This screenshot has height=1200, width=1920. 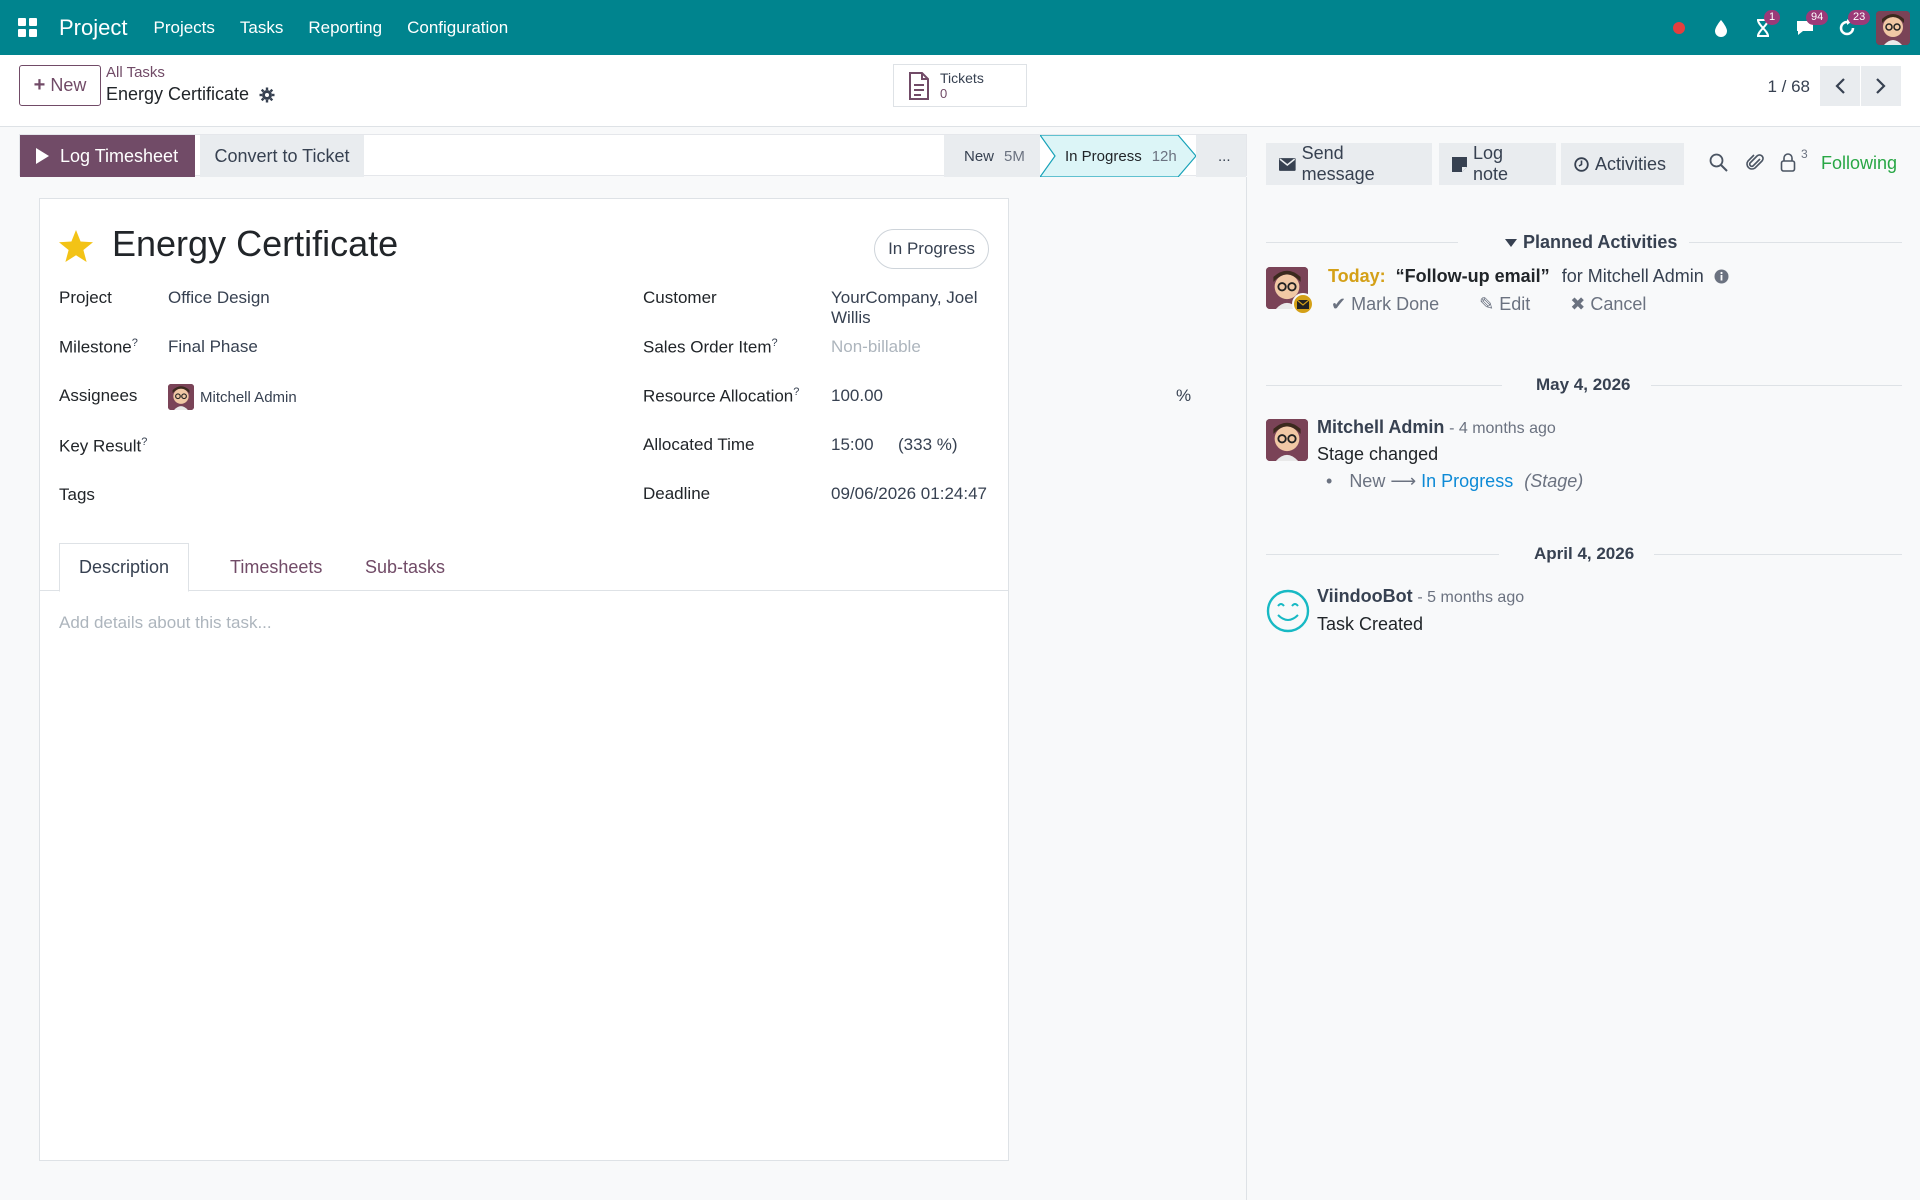 What do you see at coordinates (1380, 427) in the screenshot?
I see `message-author-1: Mitchell Admin` at bounding box center [1380, 427].